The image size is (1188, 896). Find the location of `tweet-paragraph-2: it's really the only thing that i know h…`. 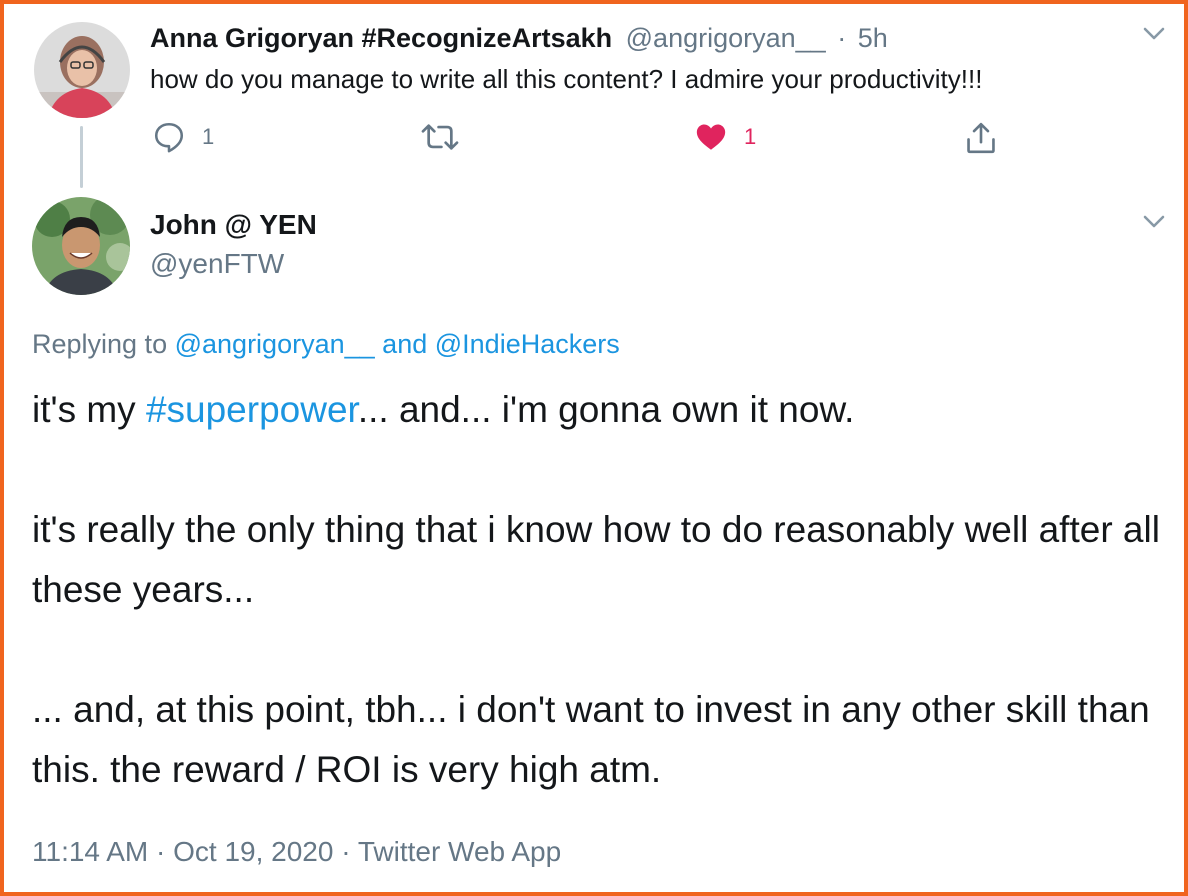

tweet-paragraph-2: it's really the only thing that i know h… is located at coordinates (596, 559).